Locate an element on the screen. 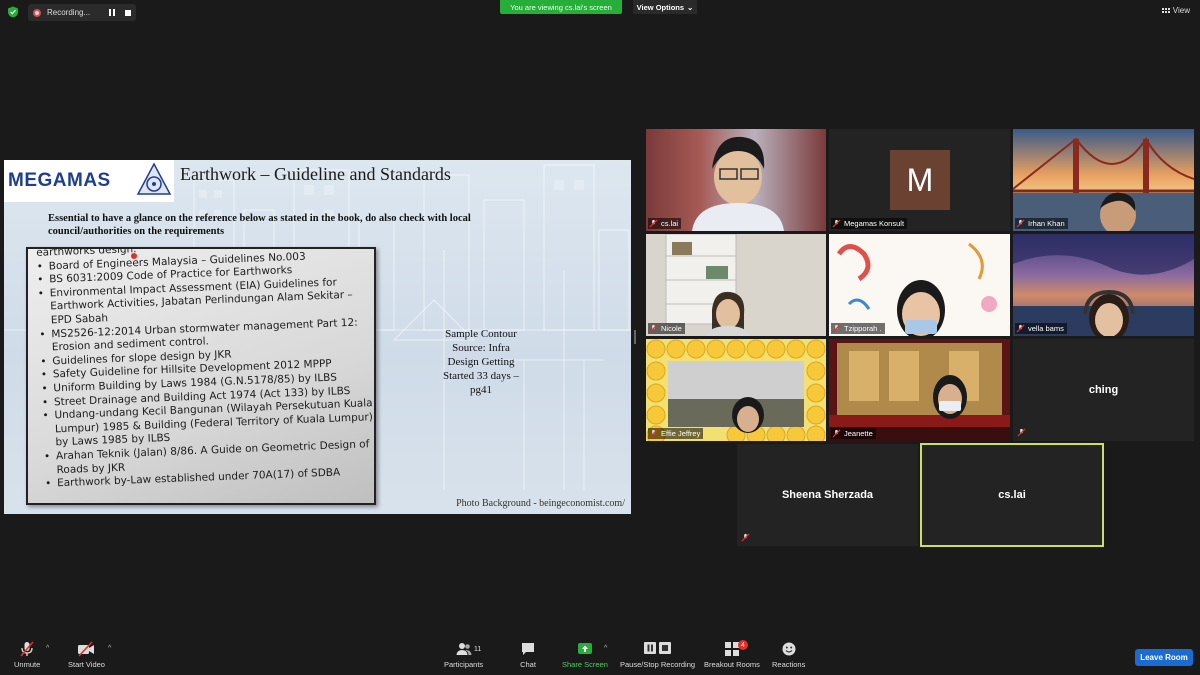 This screenshot has width=1200, height=675. sample-contour-line: Design Getting is located at coordinates (481, 362).